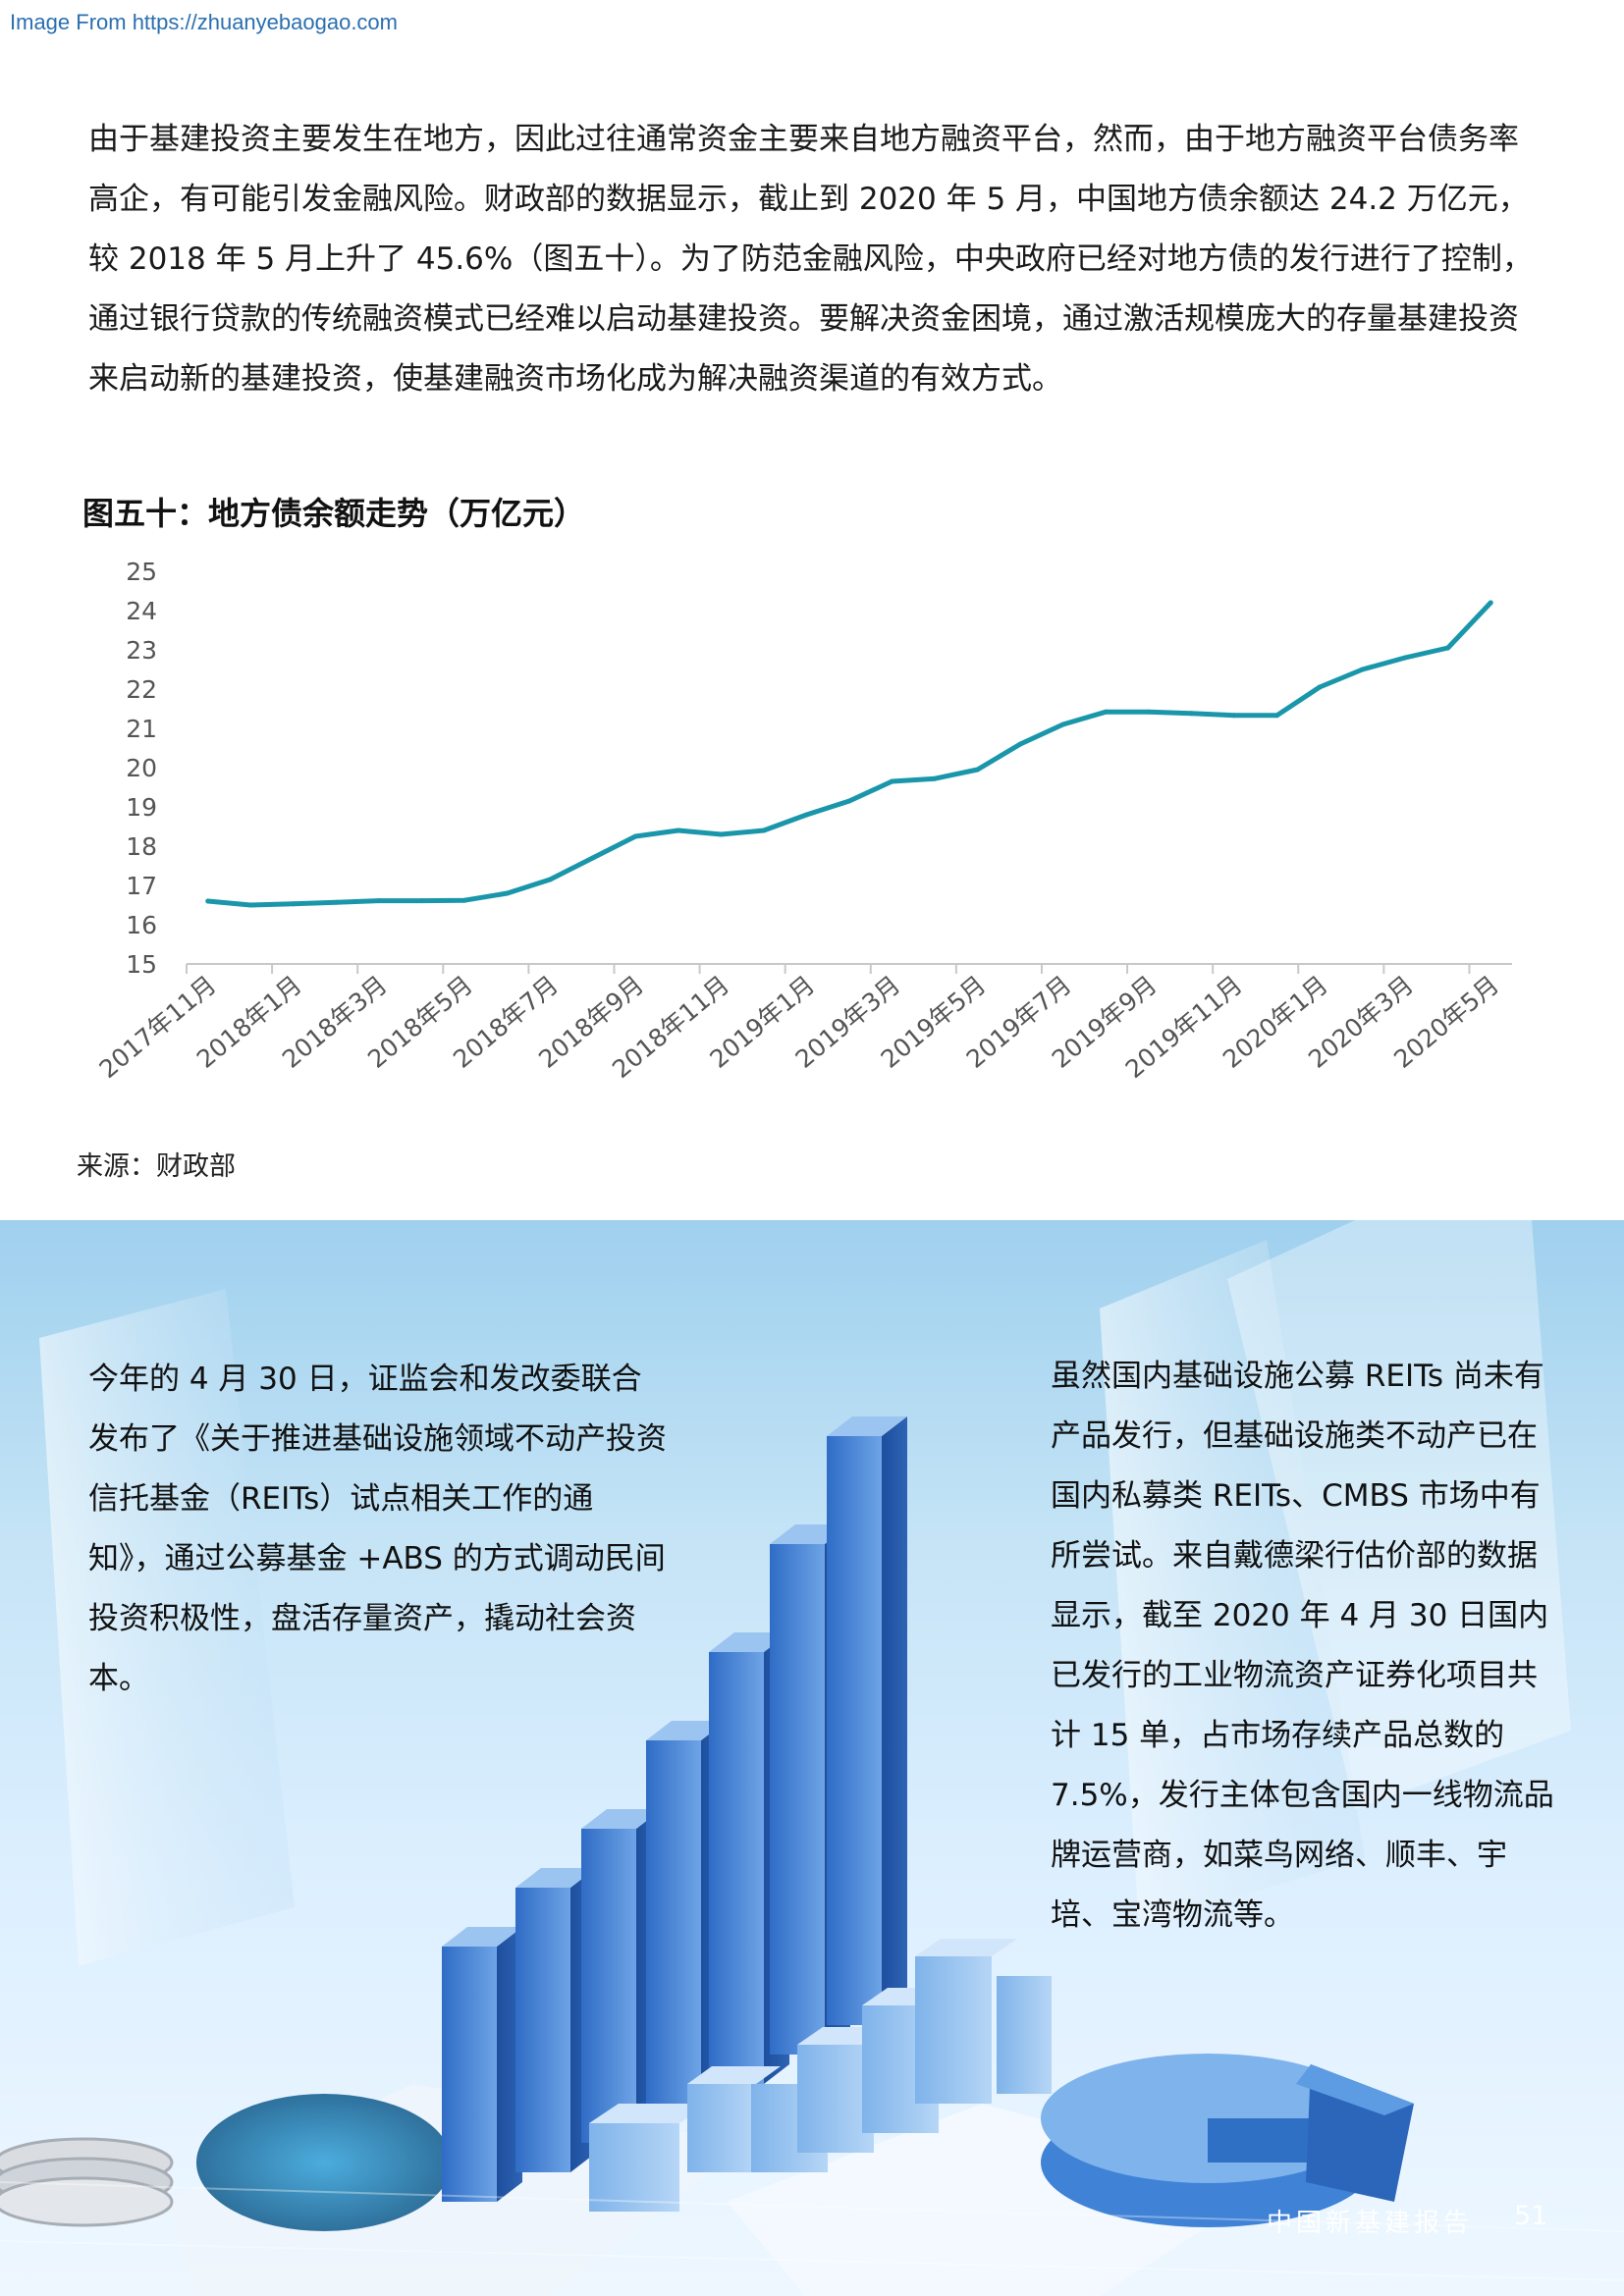  I want to click on y-tick-label: 19, so click(141, 807).